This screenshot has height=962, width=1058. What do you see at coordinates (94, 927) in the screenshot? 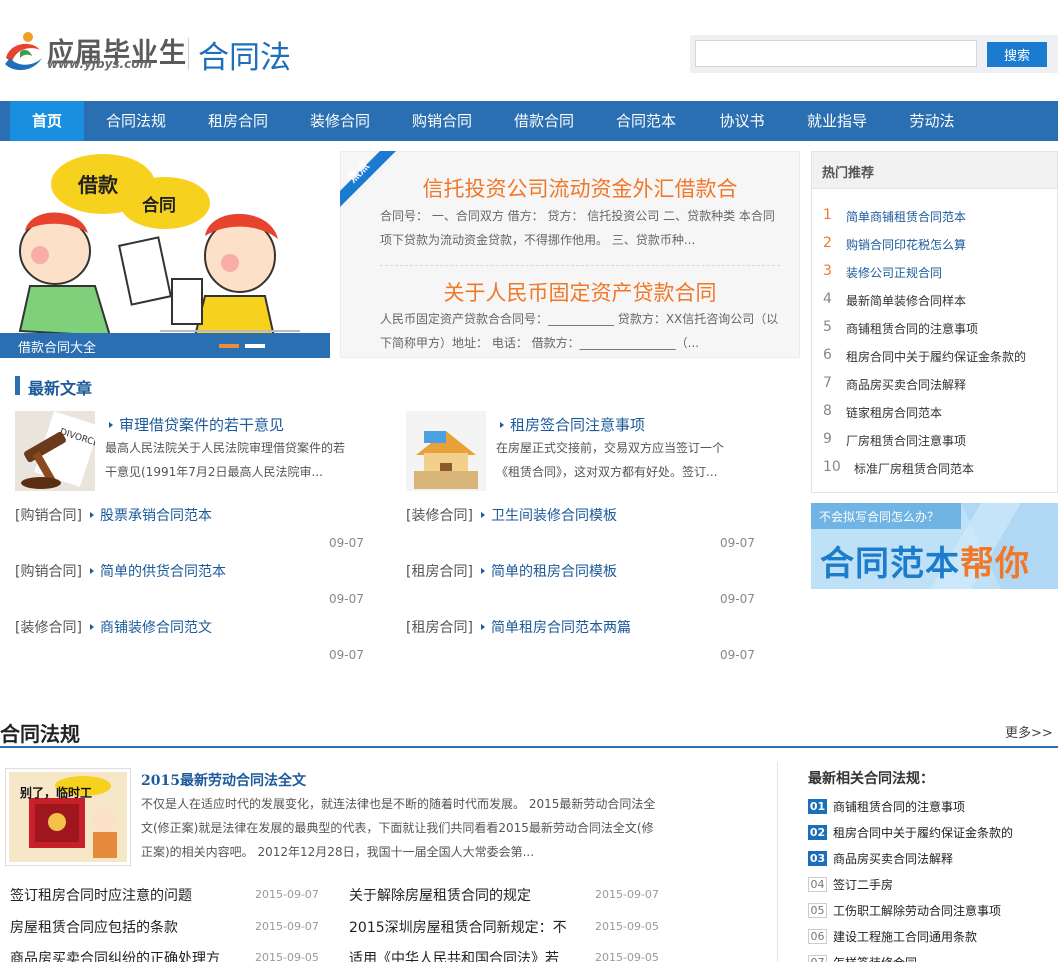
I see `law-list-item: 房屋租赁合同应包括的条款` at bounding box center [94, 927].